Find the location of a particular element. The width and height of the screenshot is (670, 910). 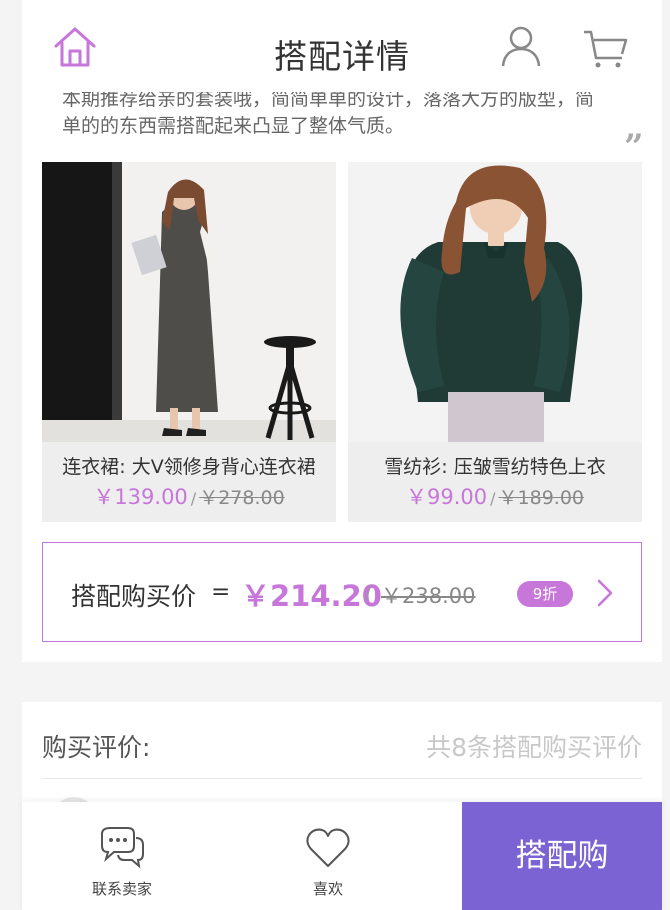

top-header: 搭配详情 is located at coordinates (342, 46).